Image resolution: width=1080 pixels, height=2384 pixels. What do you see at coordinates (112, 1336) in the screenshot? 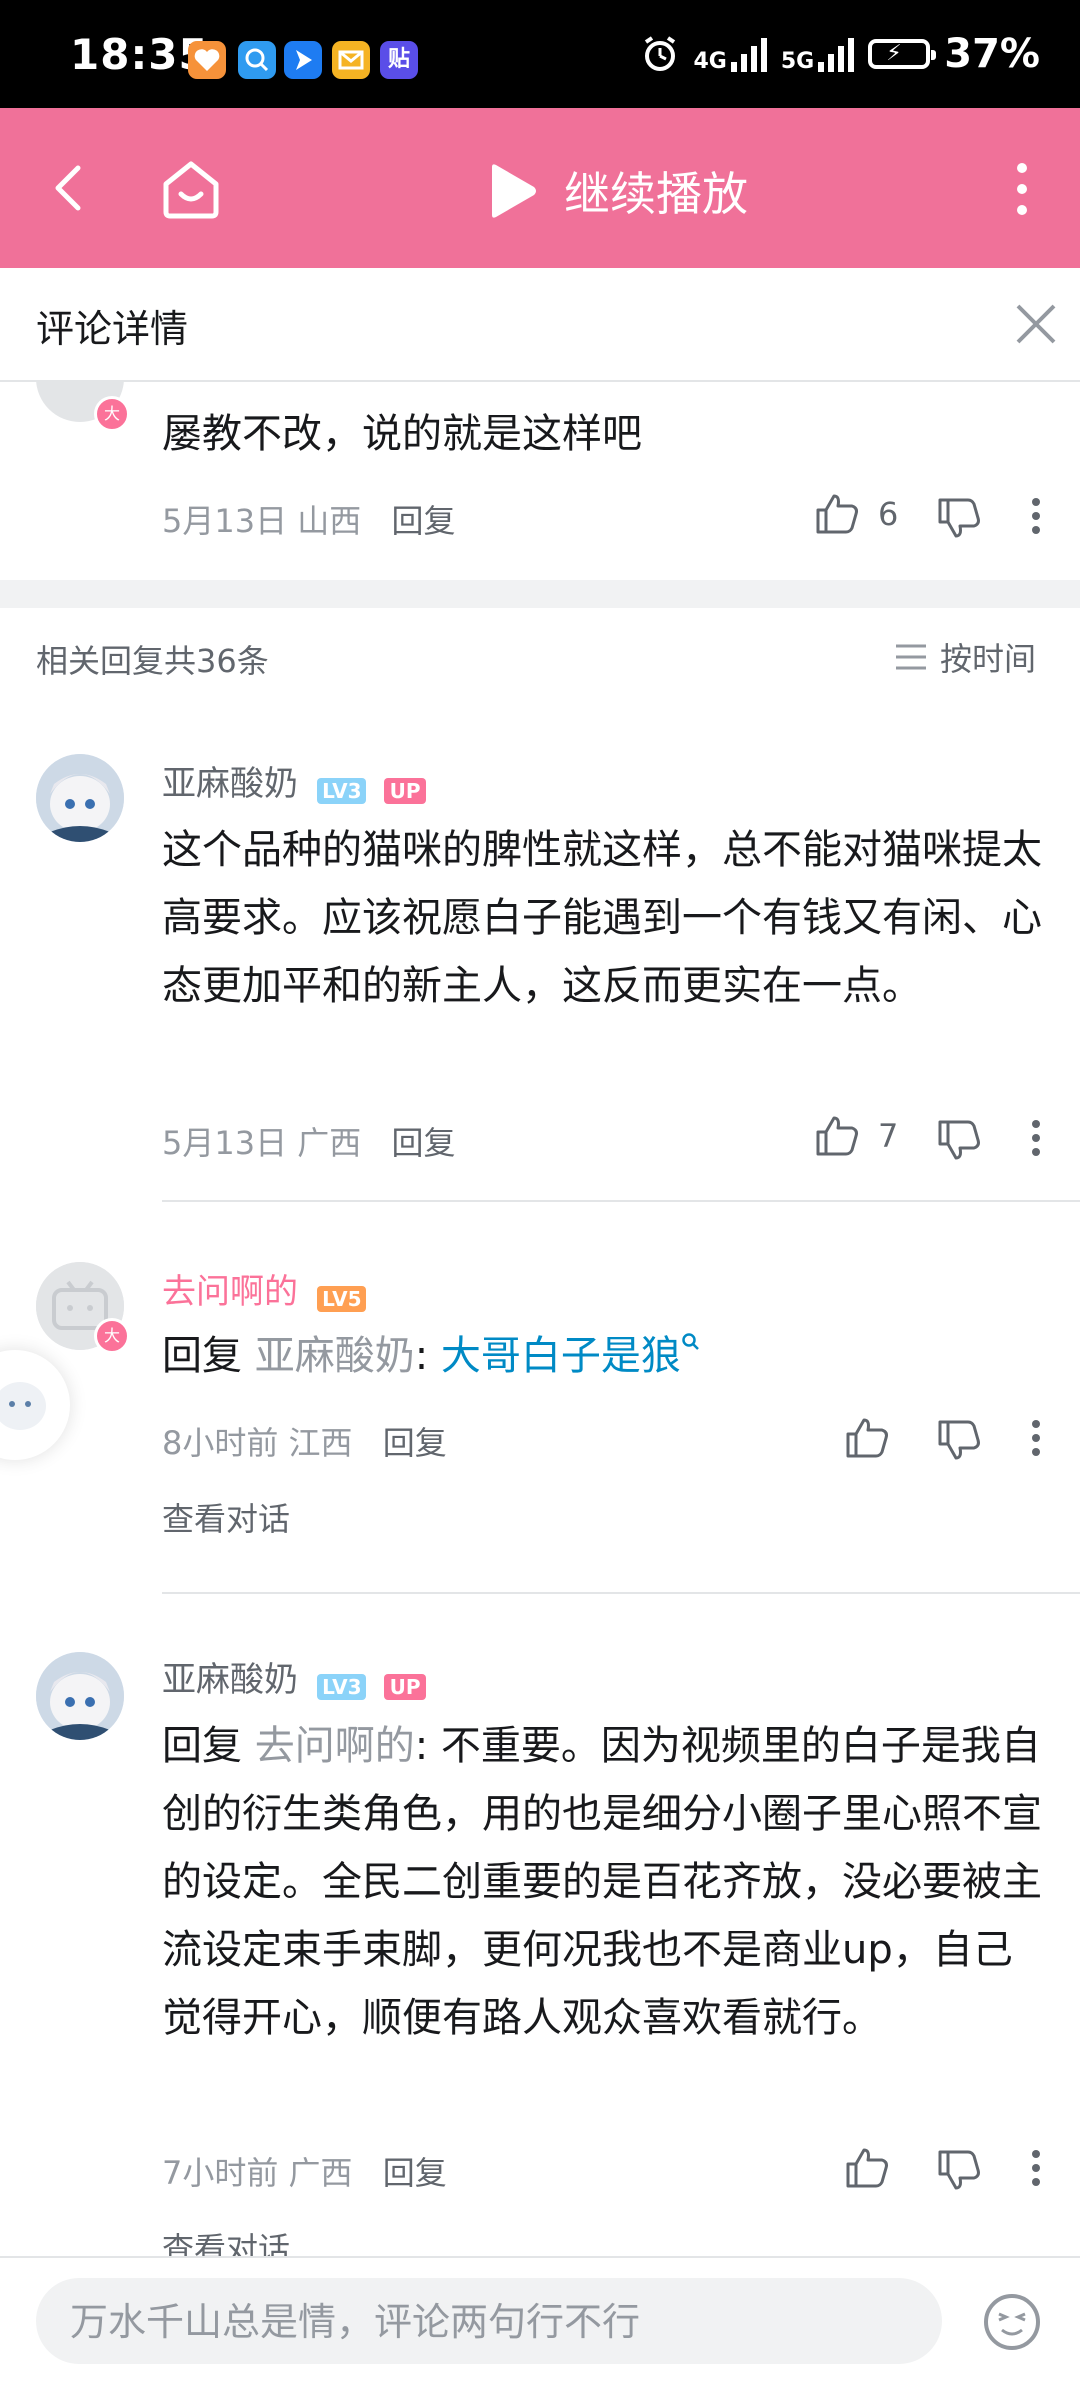
I see `reply-avatar-badge: 大` at bounding box center [112, 1336].